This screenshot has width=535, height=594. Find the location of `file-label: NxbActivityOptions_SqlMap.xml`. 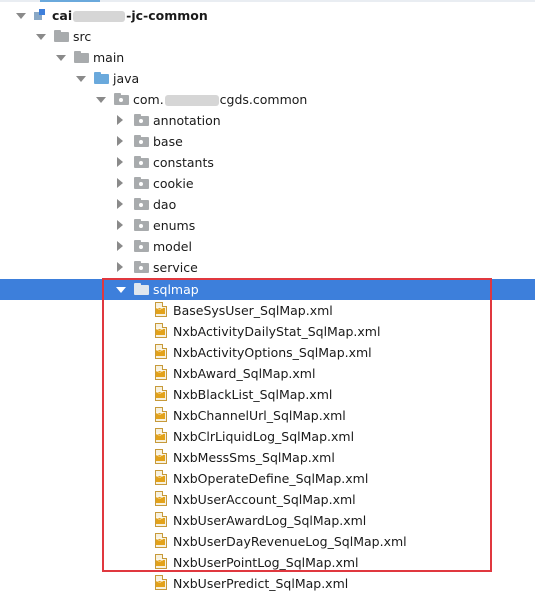

file-label: NxbActivityOptions_SqlMap.xml is located at coordinates (272, 352).